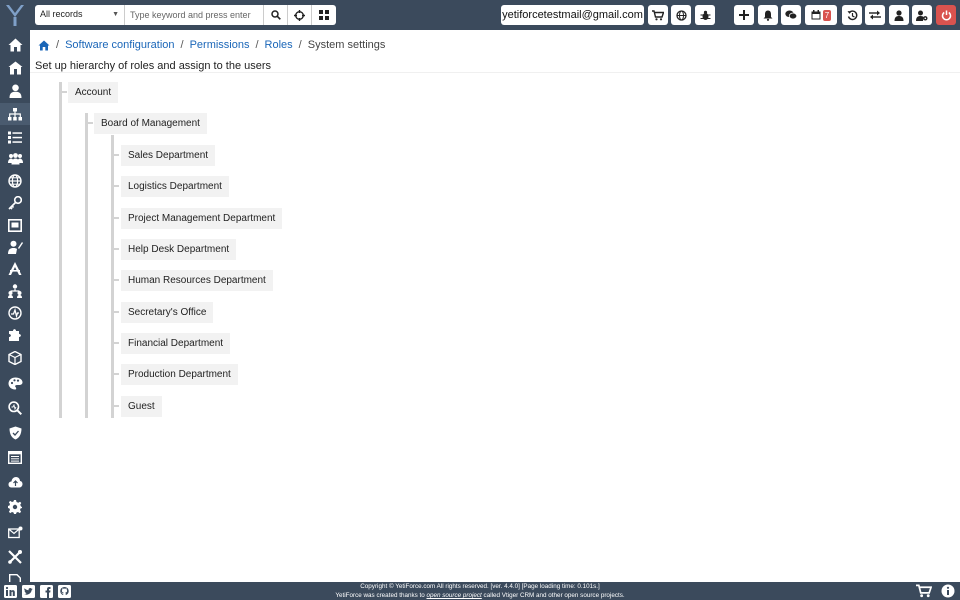  I want to click on breadcrumb-roles: Roles, so click(279, 45).